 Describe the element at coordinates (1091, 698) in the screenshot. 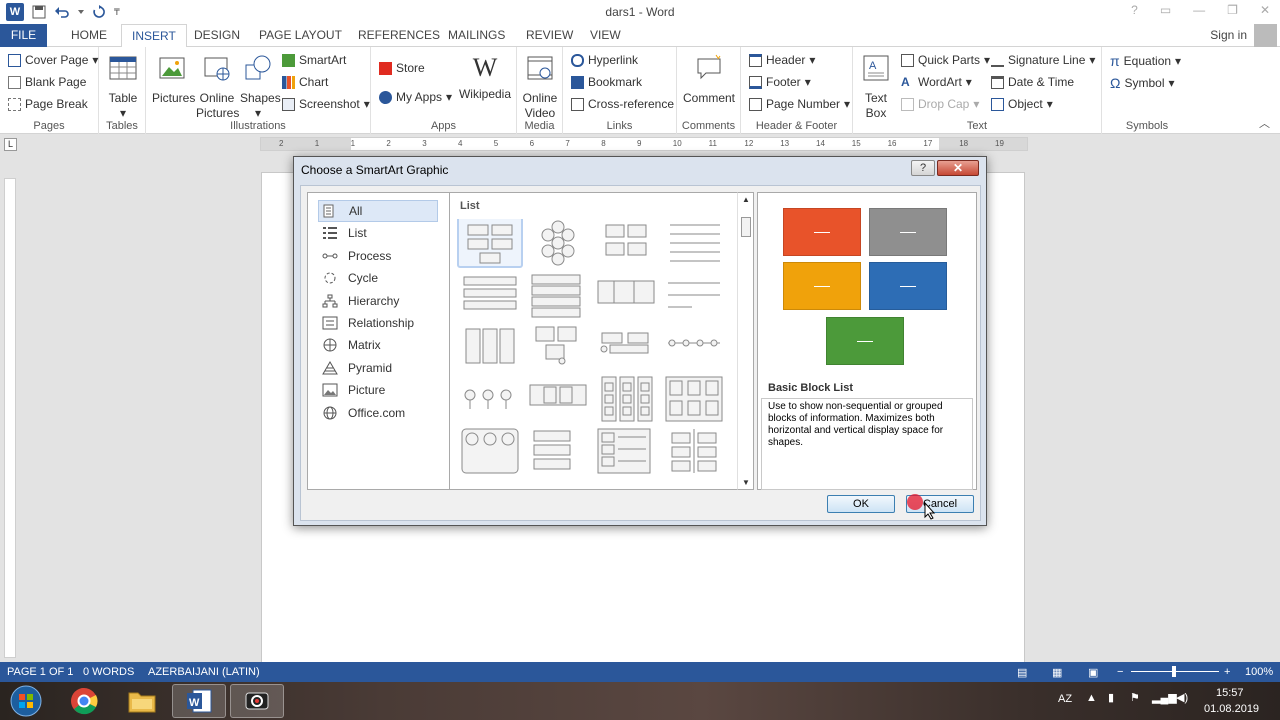

I see `tray-expand-icon: ▲` at that location.